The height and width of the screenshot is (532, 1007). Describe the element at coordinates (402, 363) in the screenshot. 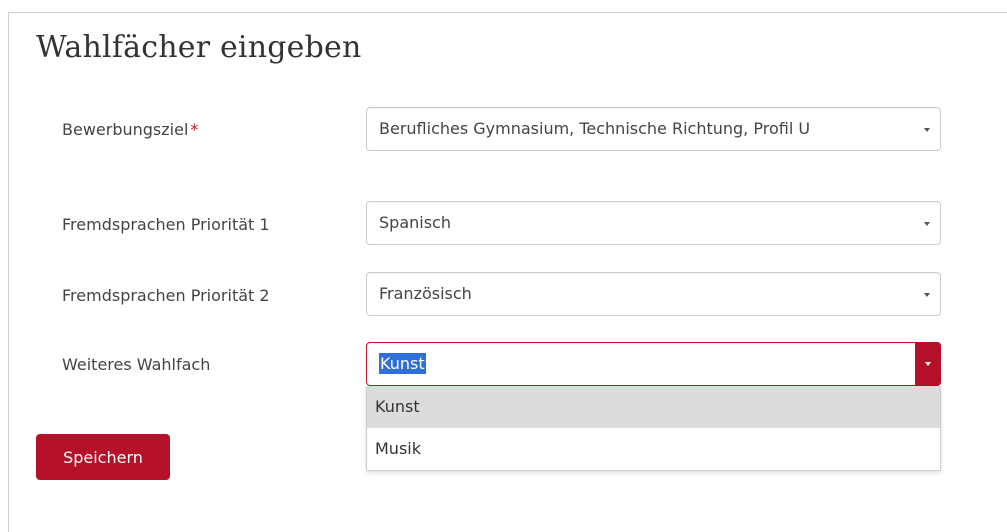

I see `weiteres-wahlfach-value: Kunst` at that location.